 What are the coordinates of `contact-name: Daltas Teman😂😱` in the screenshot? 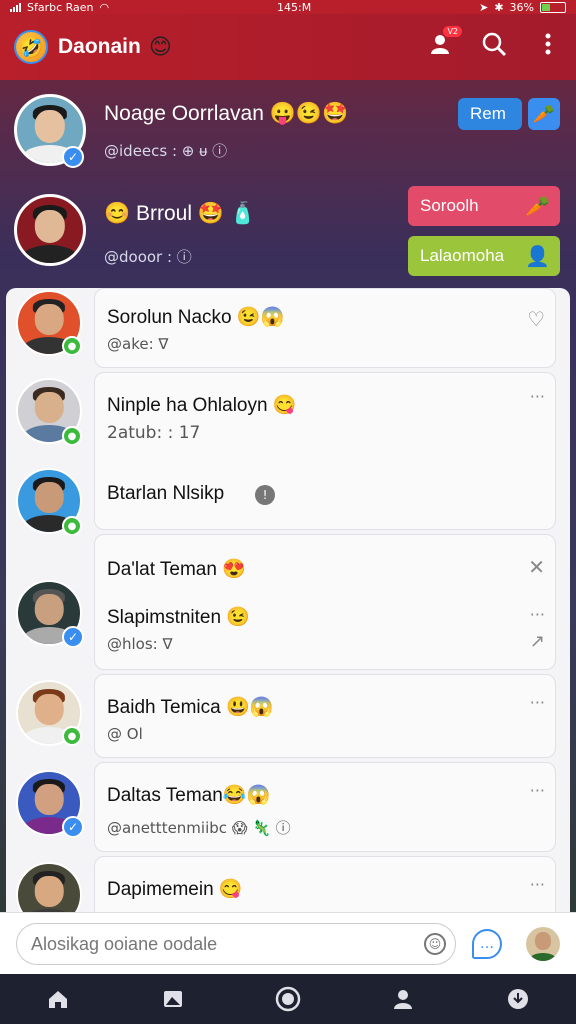 It's located at (189, 795).